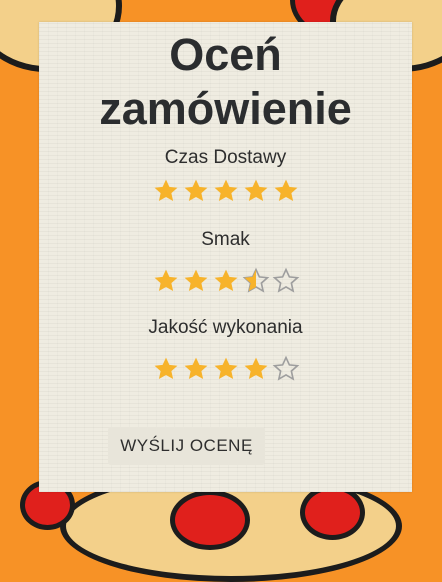 The image size is (442, 582). Describe the element at coordinates (256, 281) in the screenshot. I see `star-half-icon` at that location.